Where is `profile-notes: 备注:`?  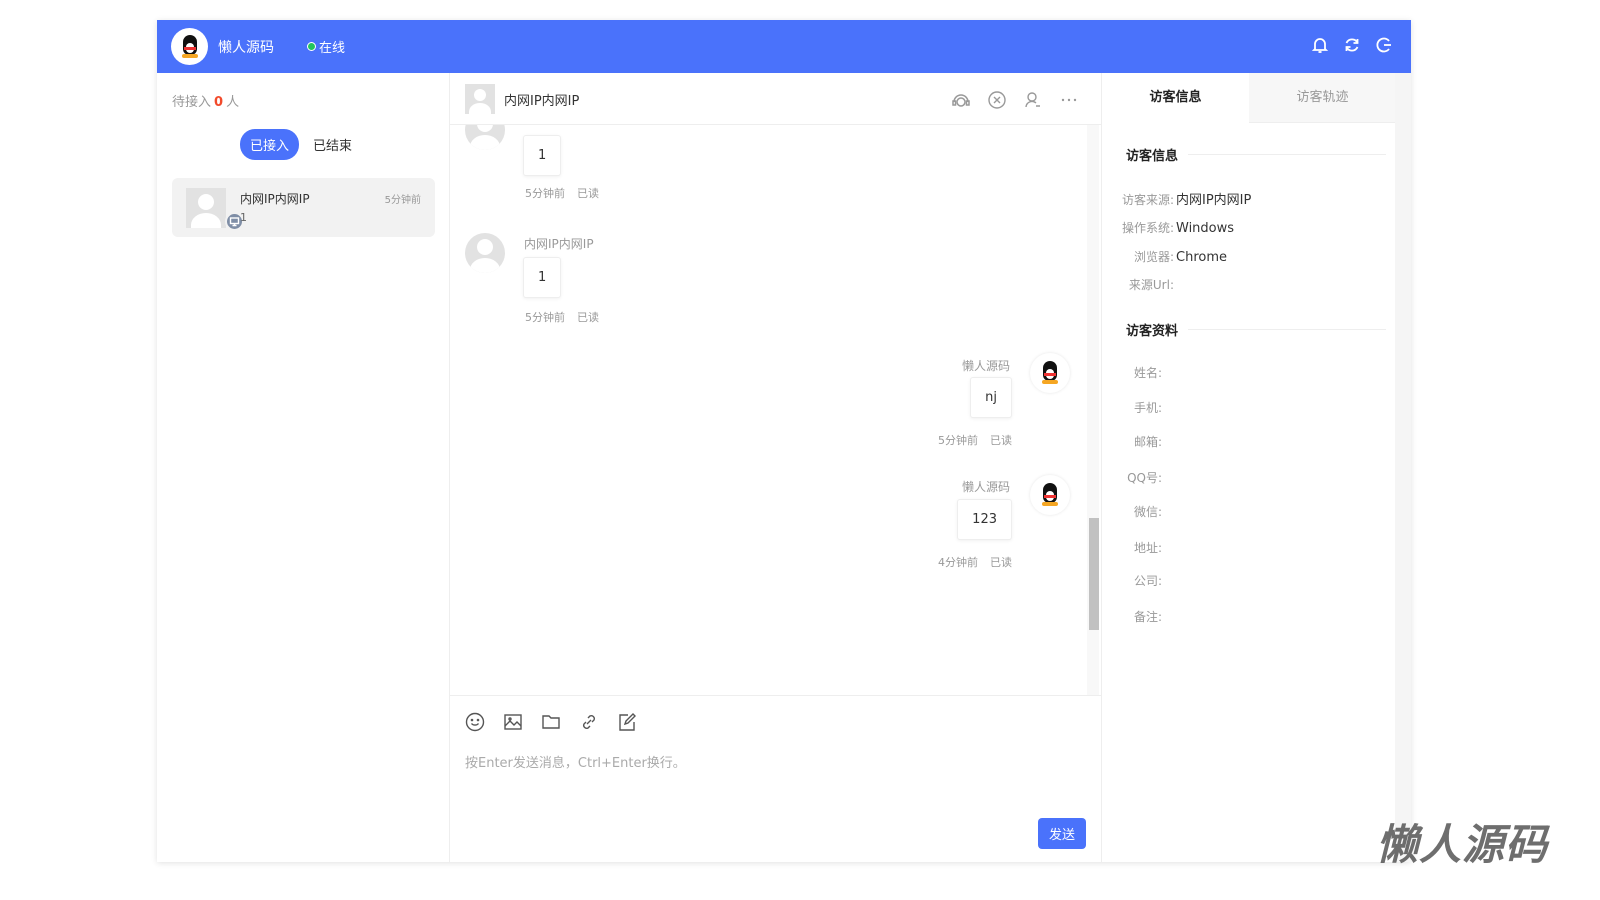
profile-notes: 备注: is located at coordinates (1130, 616).